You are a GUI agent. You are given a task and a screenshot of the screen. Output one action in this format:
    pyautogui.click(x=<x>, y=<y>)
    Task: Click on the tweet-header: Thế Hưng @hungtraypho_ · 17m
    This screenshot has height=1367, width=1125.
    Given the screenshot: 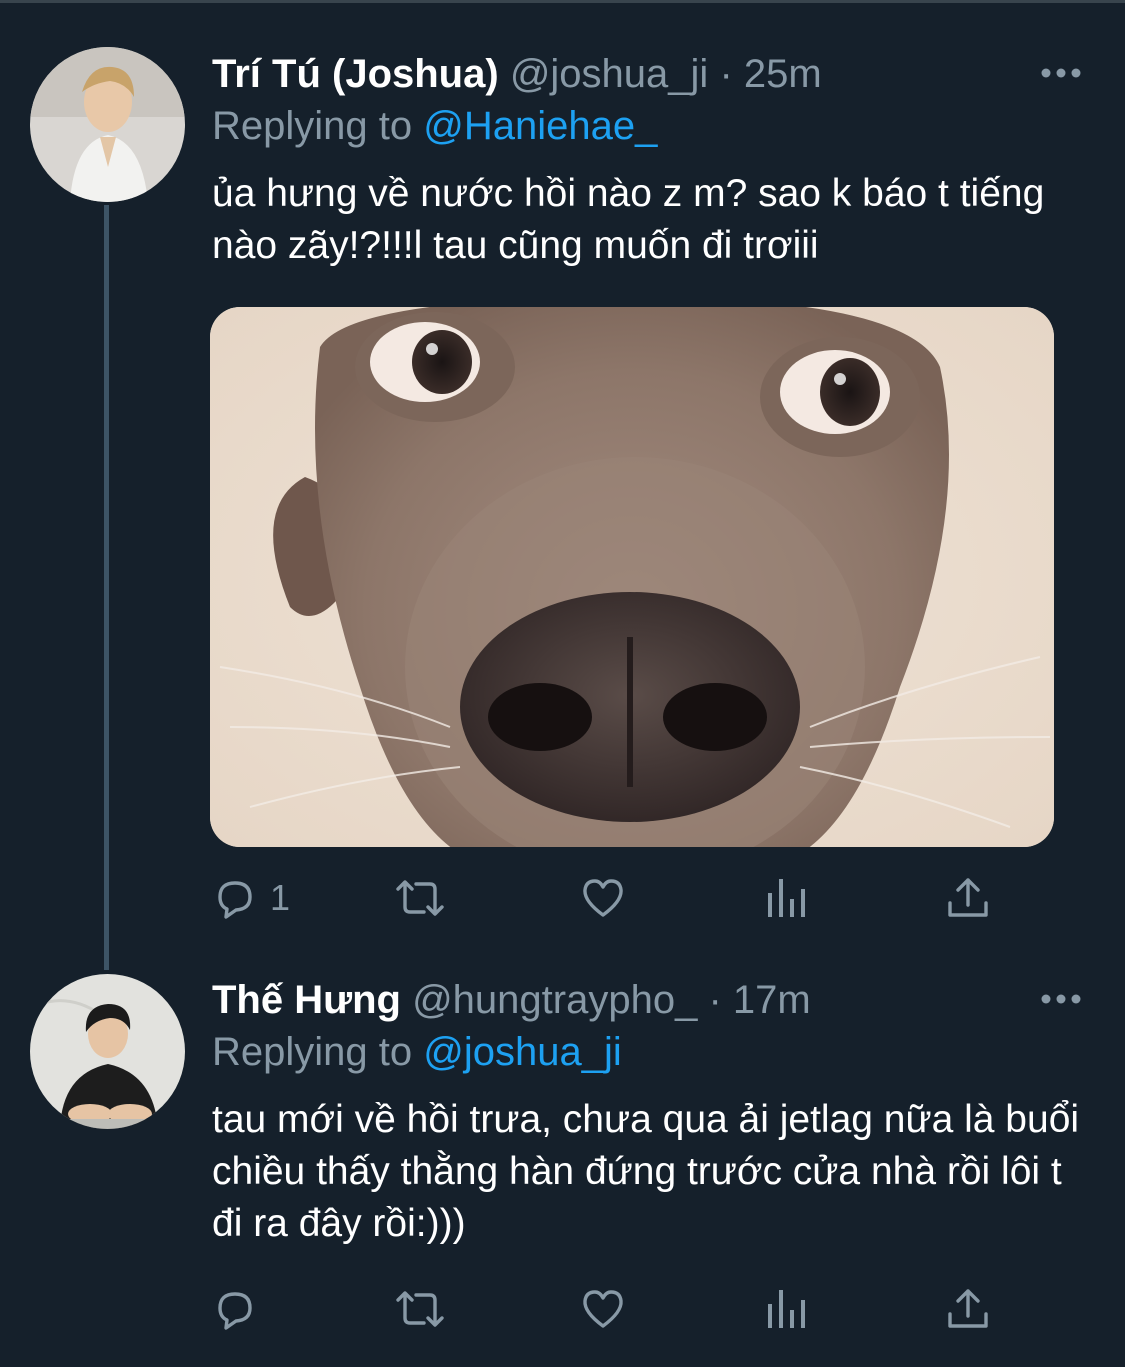 What is the action you would take?
    pyautogui.click(x=511, y=1001)
    